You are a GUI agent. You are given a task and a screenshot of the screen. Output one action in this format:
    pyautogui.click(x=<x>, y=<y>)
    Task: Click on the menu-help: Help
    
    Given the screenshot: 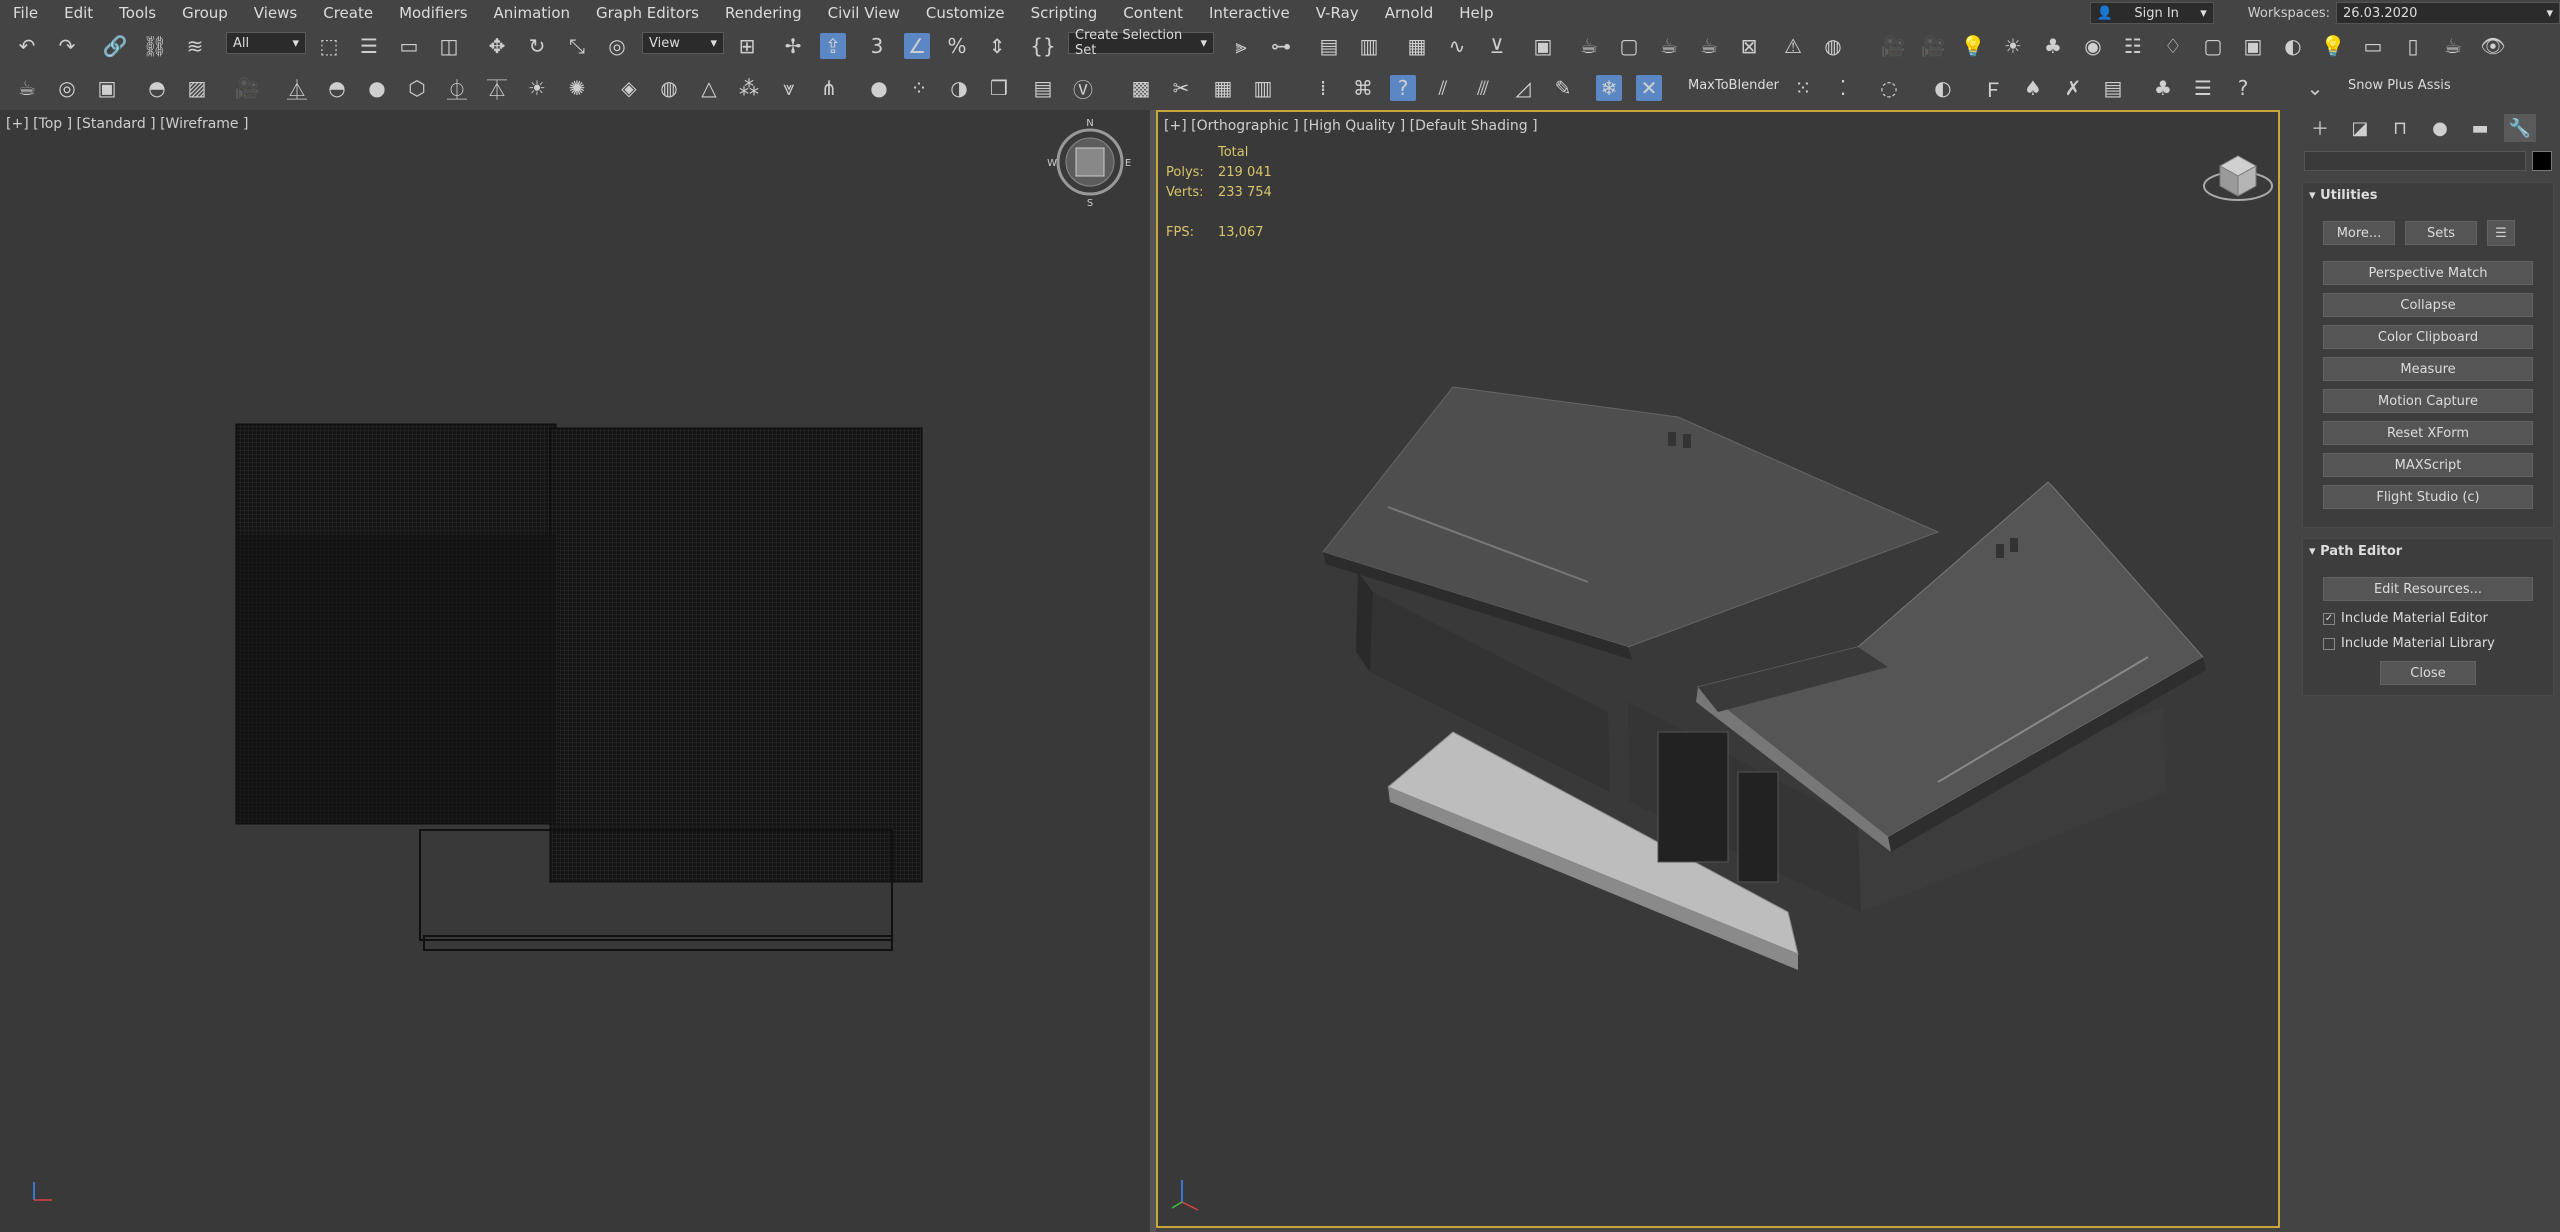 What is the action you would take?
    pyautogui.click(x=1476, y=13)
    